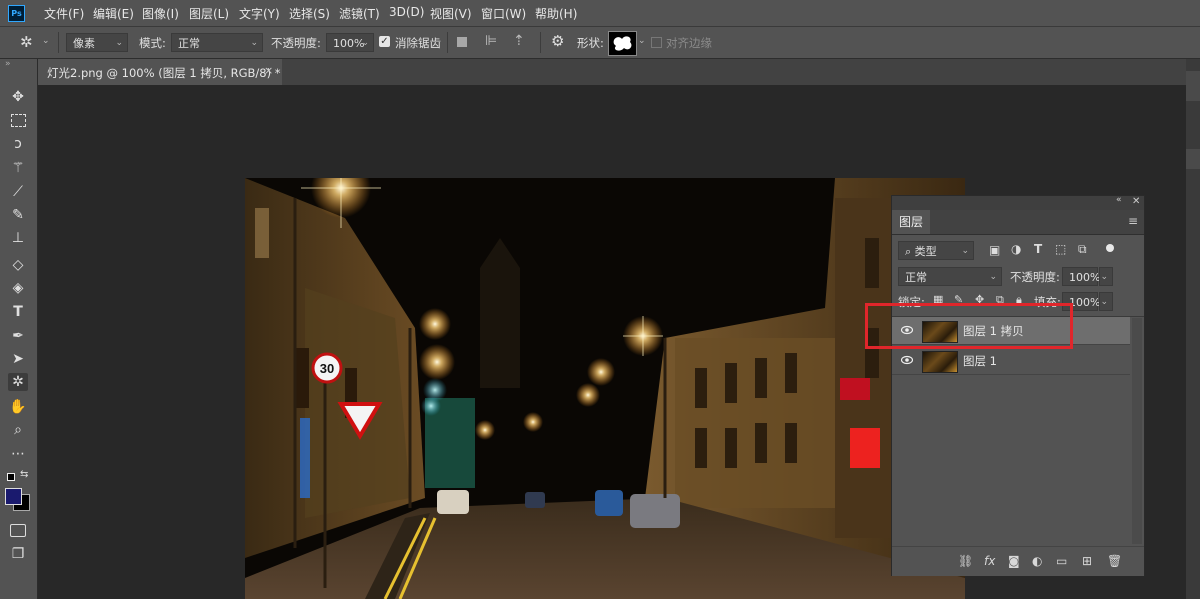 This screenshot has height=599, width=1200. What do you see at coordinates (1082, 249) in the screenshot?
I see `filter-smart-object-icon: ⧉` at bounding box center [1082, 249].